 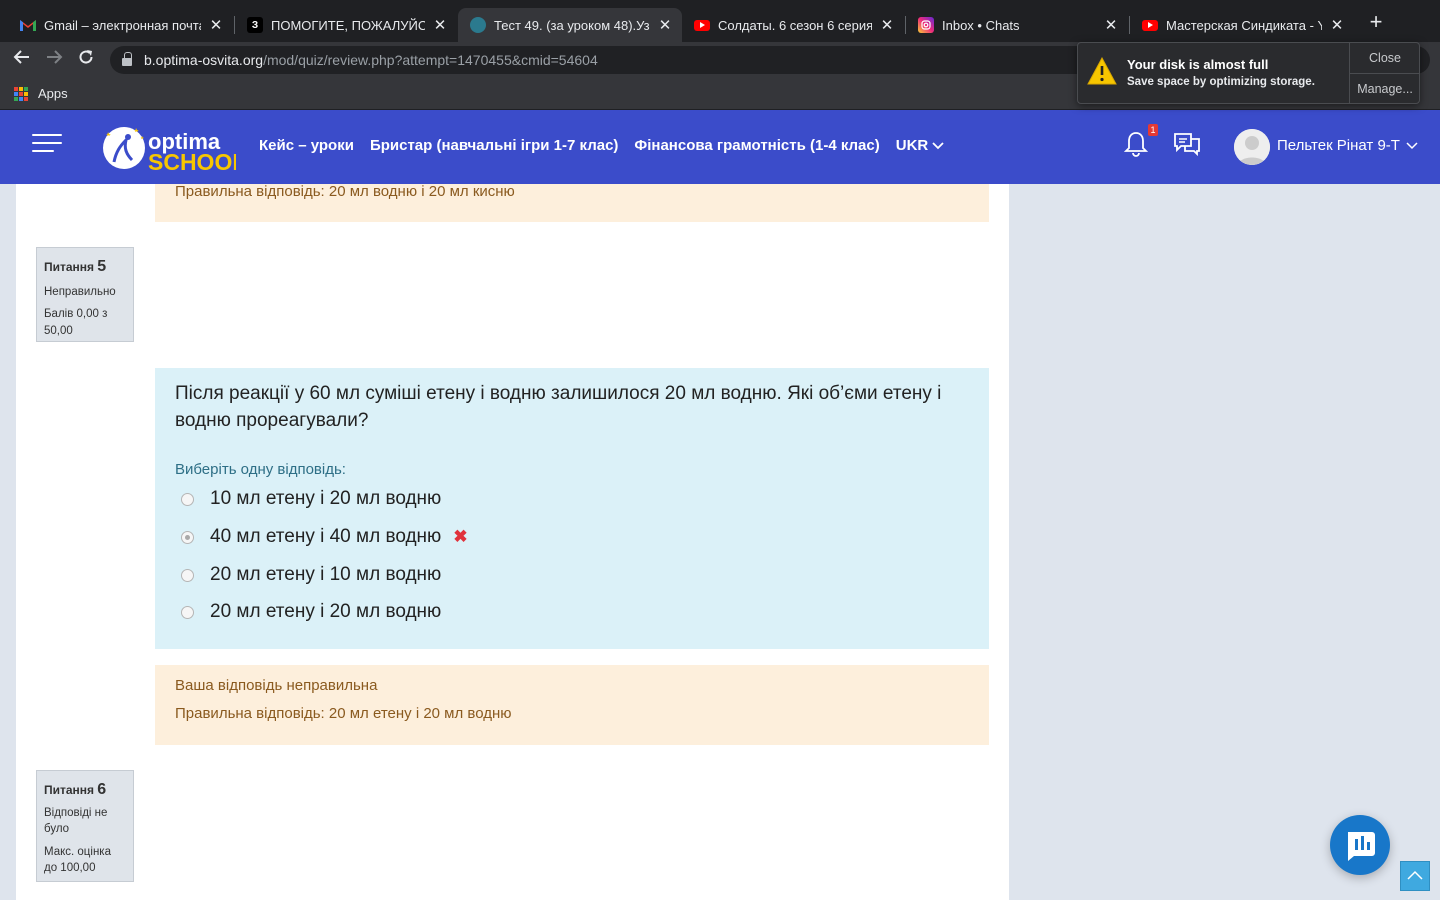 What do you see at coordinates (1221, 82) in the screenshot?
I see `notification-body: Save space by optimizing storage.` at bounding box center [1221, 82].